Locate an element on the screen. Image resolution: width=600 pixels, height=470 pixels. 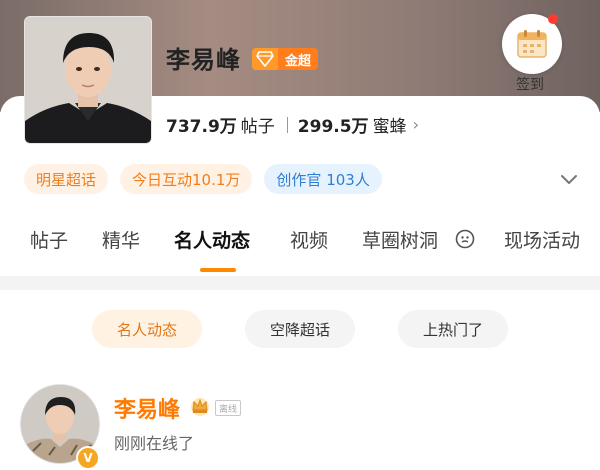
posts-unit: 帖子 is located at coordinates (257, 127).